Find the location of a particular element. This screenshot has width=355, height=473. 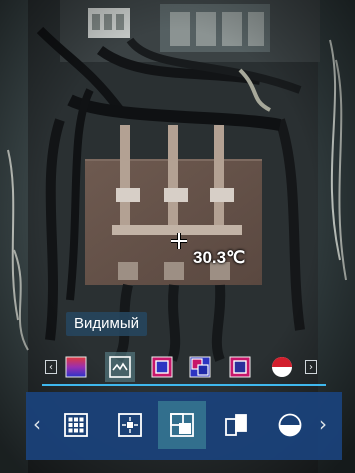

grid-icon is located at coordinates (76, 425).